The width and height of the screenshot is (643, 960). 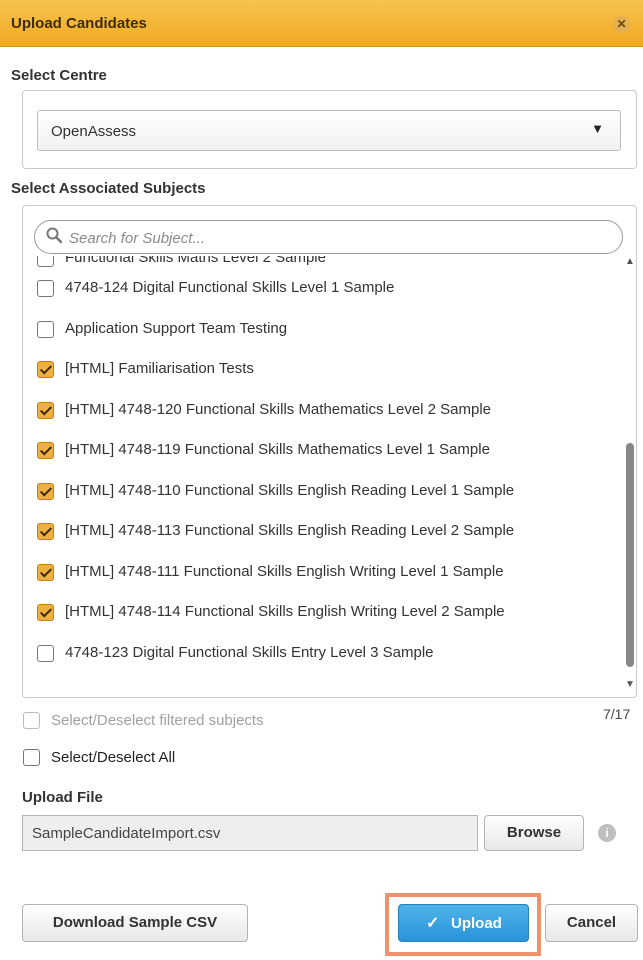 I want to click on centre-panel: OpenAssess ▼, so click(x=329, y=129).